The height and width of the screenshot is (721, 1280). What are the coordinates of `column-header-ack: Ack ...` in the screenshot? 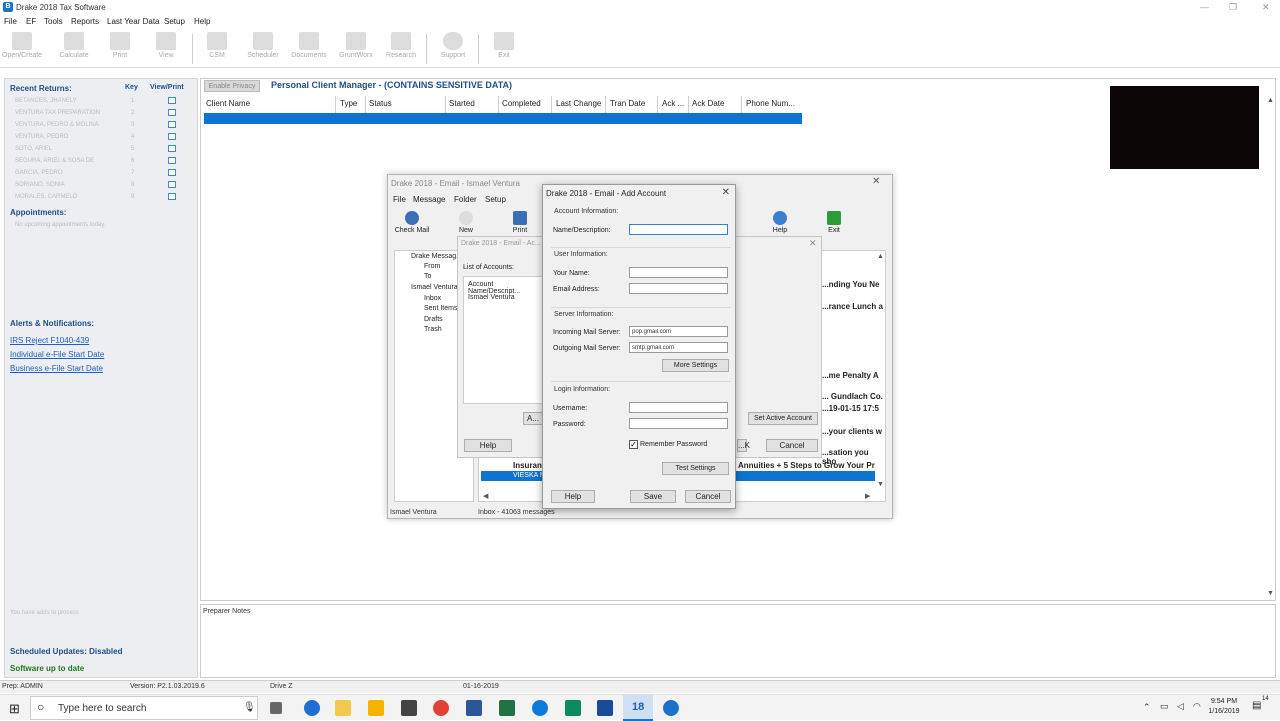 It's located at (673, 103).